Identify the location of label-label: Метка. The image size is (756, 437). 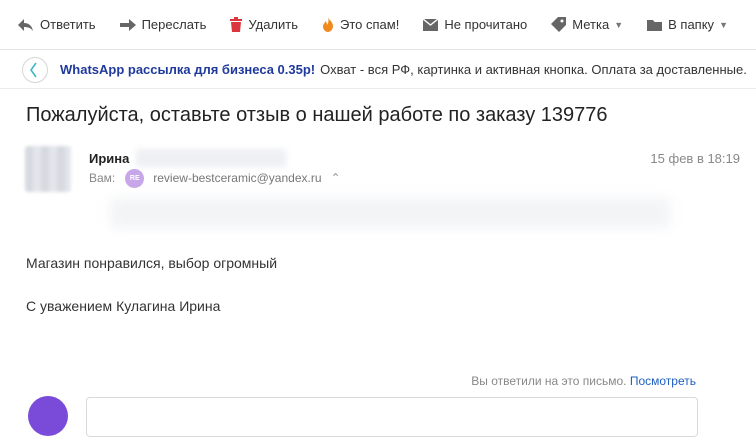
(591, 24).